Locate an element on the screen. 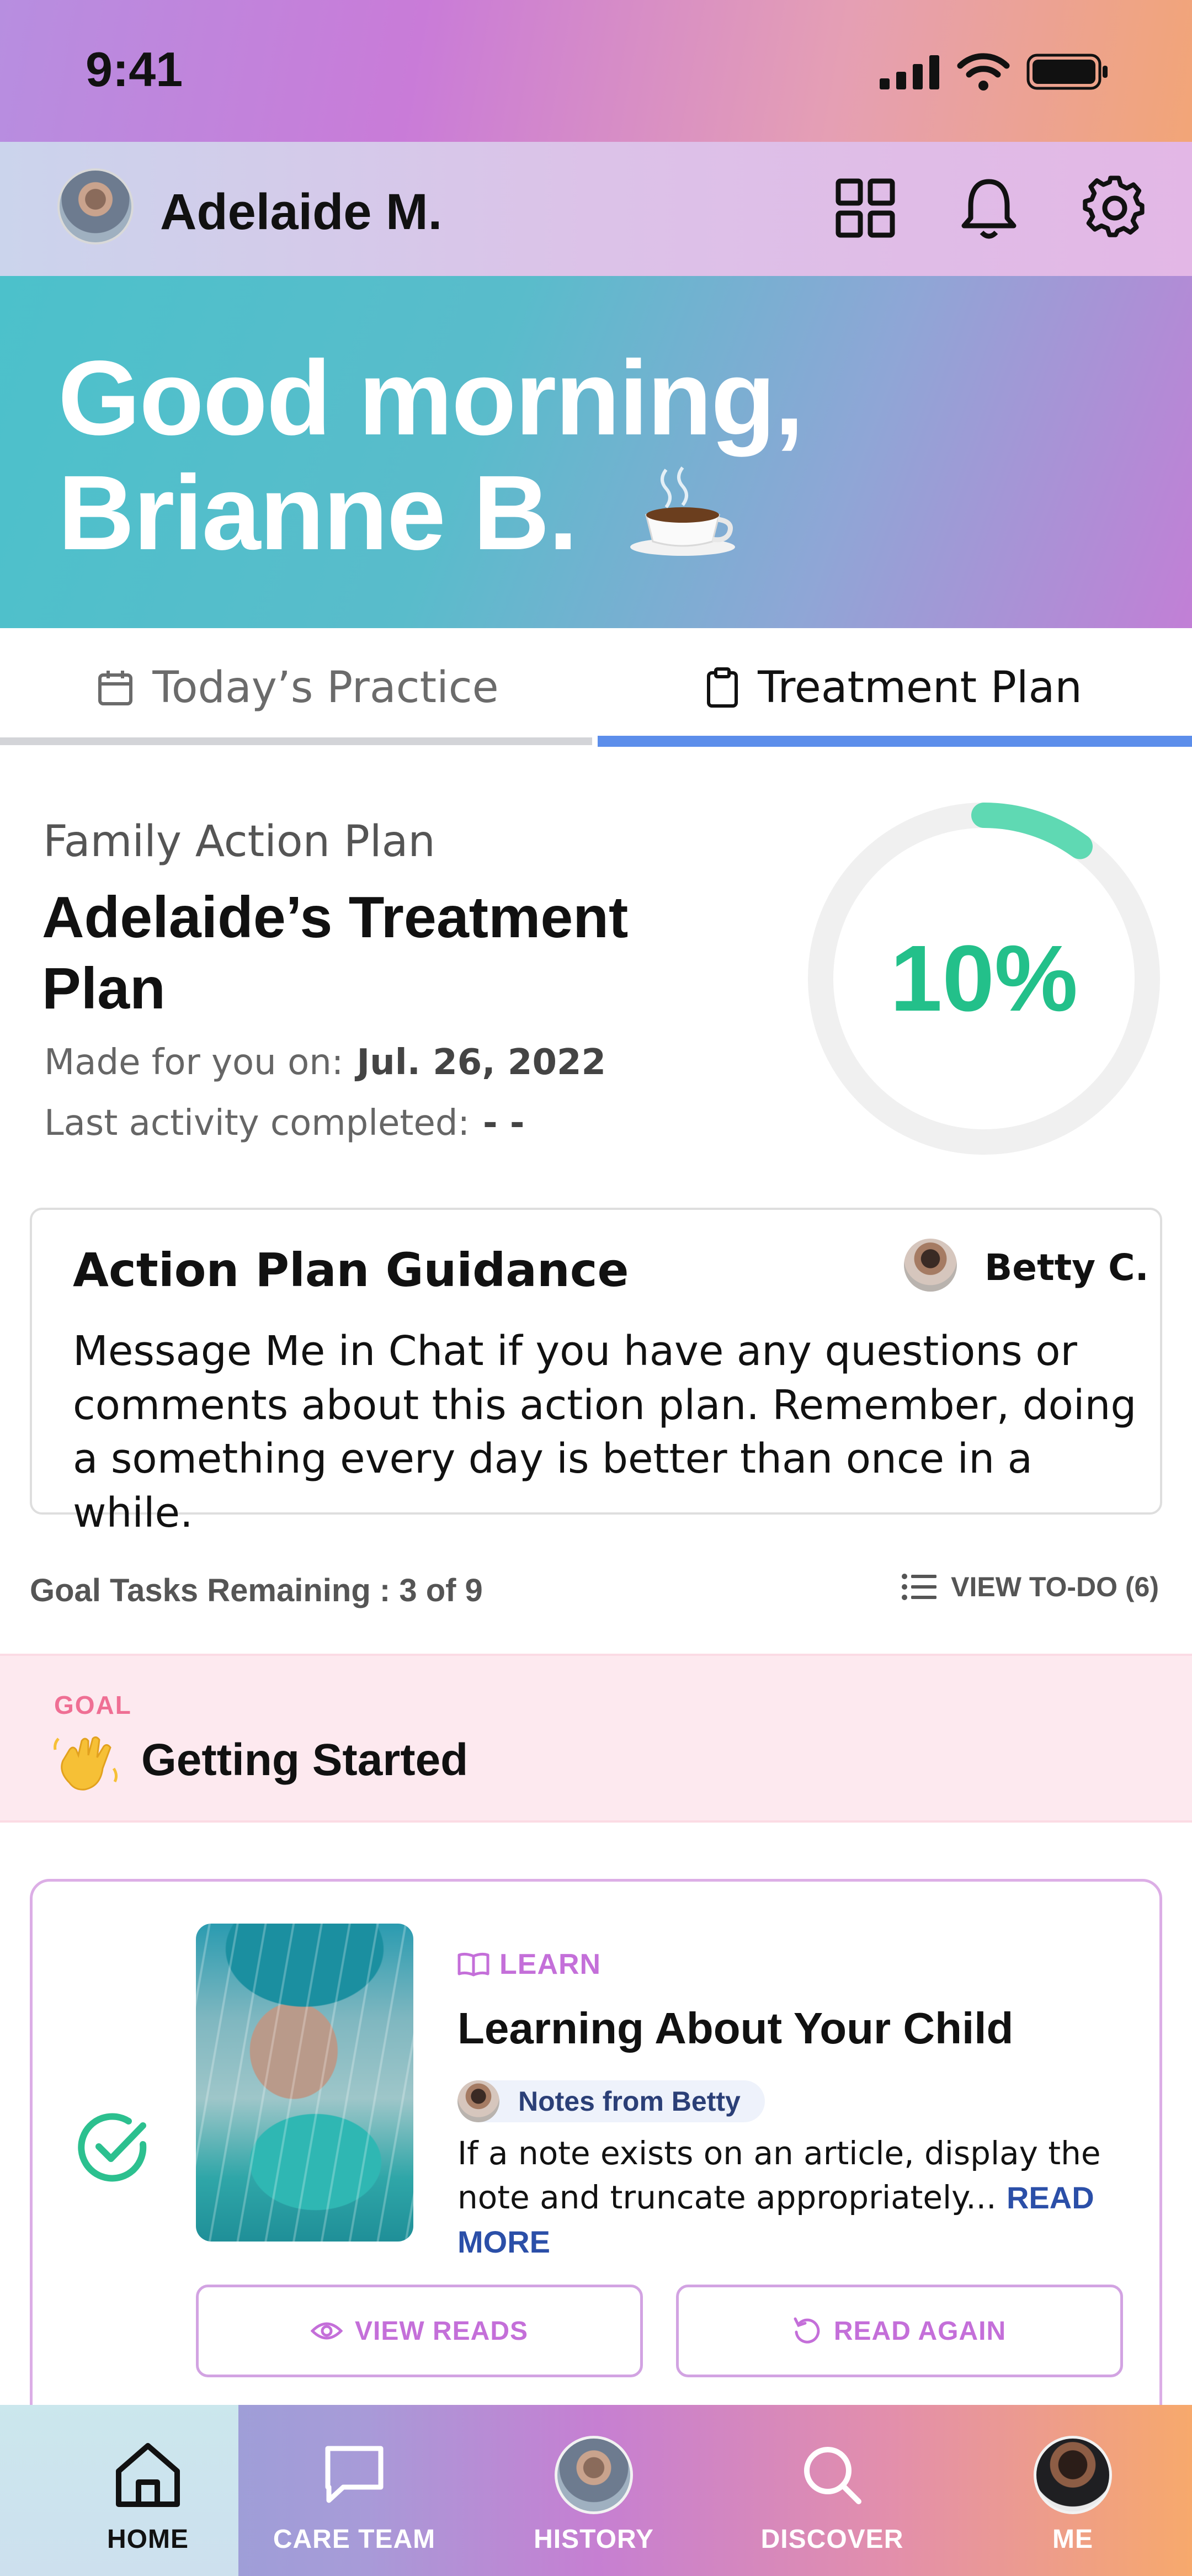 Image resolution: width=1192 pixels, height=2576 pixels. me-avatar-wrap is located at coordinates (1073, 2475).